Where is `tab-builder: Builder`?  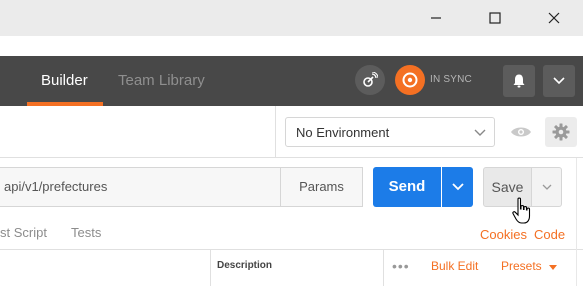 tab-builder: Builder is located at coordinates (64, 81).